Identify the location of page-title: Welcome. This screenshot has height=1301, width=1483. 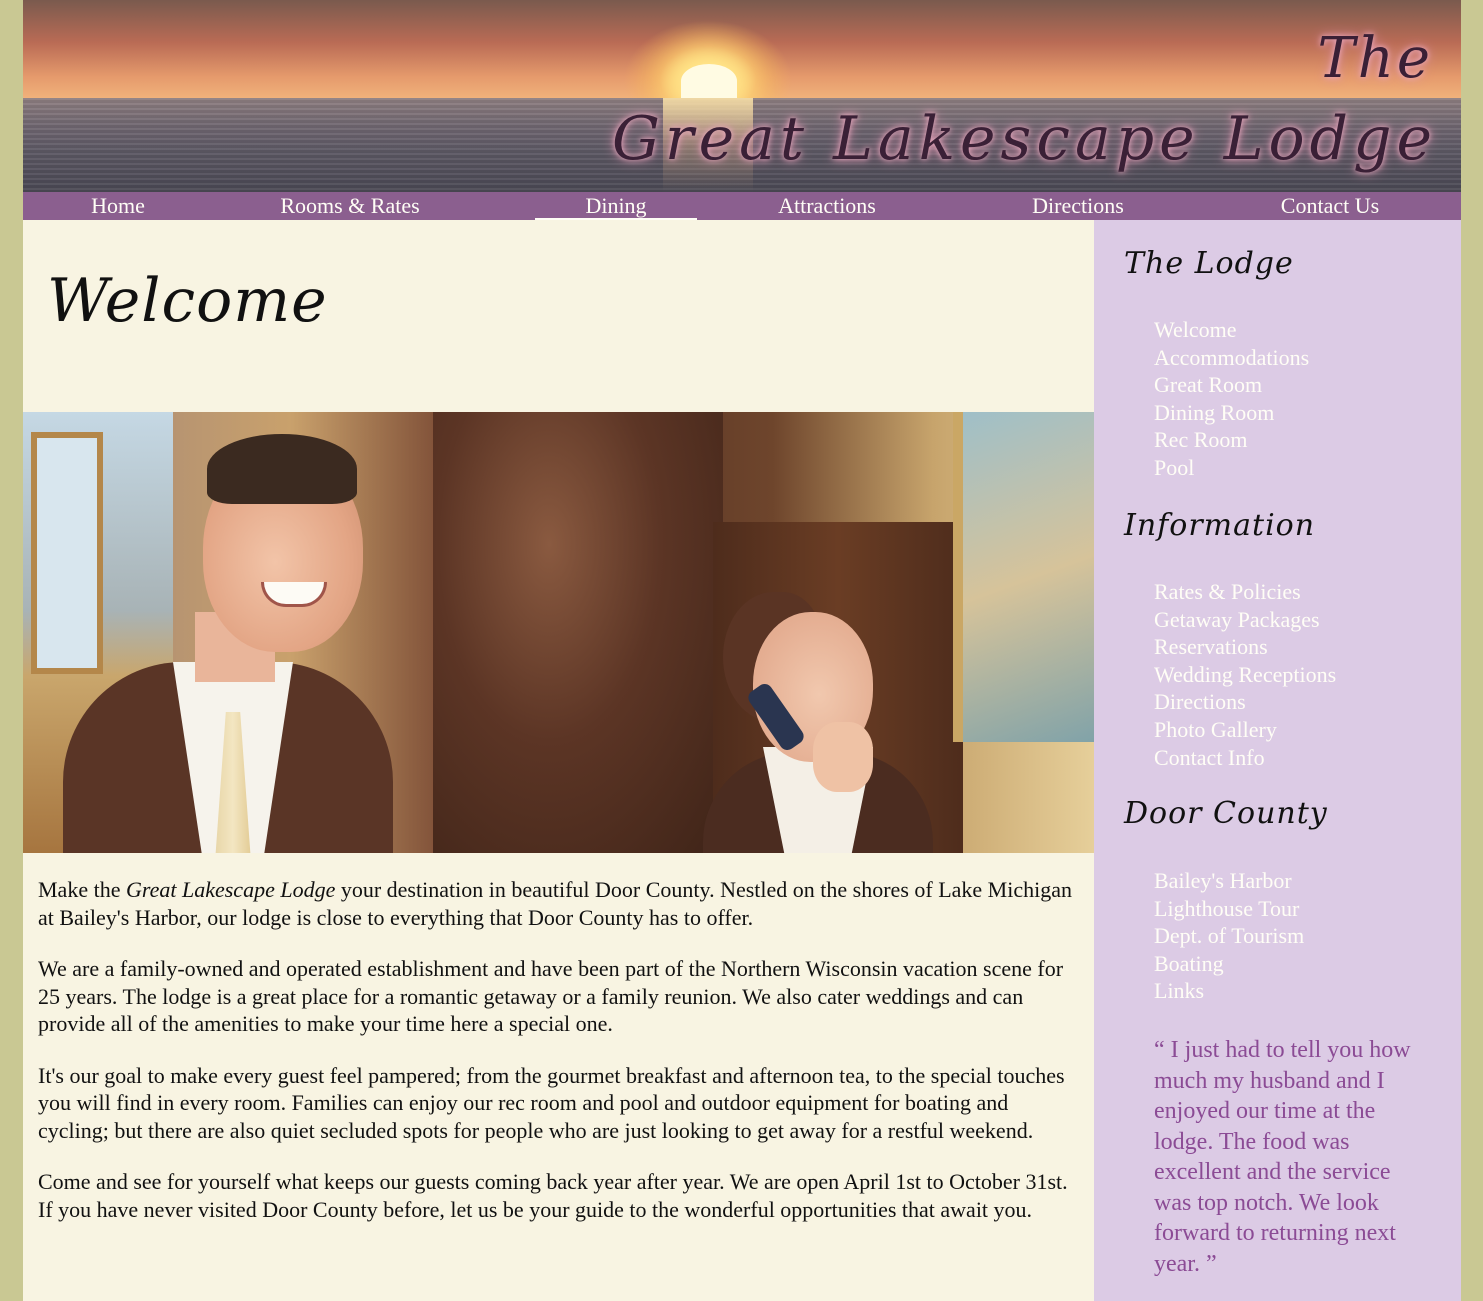
(187, 301).